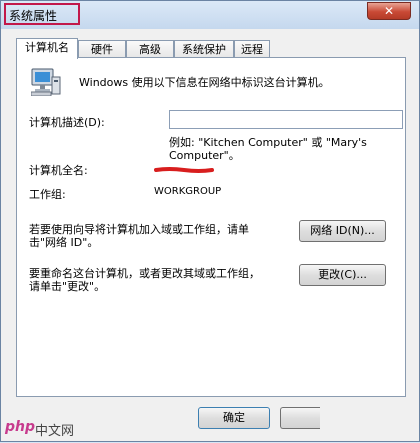 Image resolution: width=420 pixels, height=443 pixels. What do you see at coordinates (286, 119) in the screenshot?
I see `description-input` at bounding box center [286, 119].